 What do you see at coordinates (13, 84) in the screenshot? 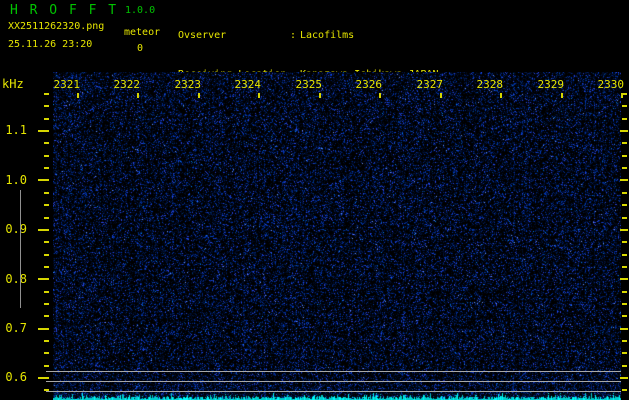
I see `y-axis-unit-label: kHz` at bounding box center [13, 84].